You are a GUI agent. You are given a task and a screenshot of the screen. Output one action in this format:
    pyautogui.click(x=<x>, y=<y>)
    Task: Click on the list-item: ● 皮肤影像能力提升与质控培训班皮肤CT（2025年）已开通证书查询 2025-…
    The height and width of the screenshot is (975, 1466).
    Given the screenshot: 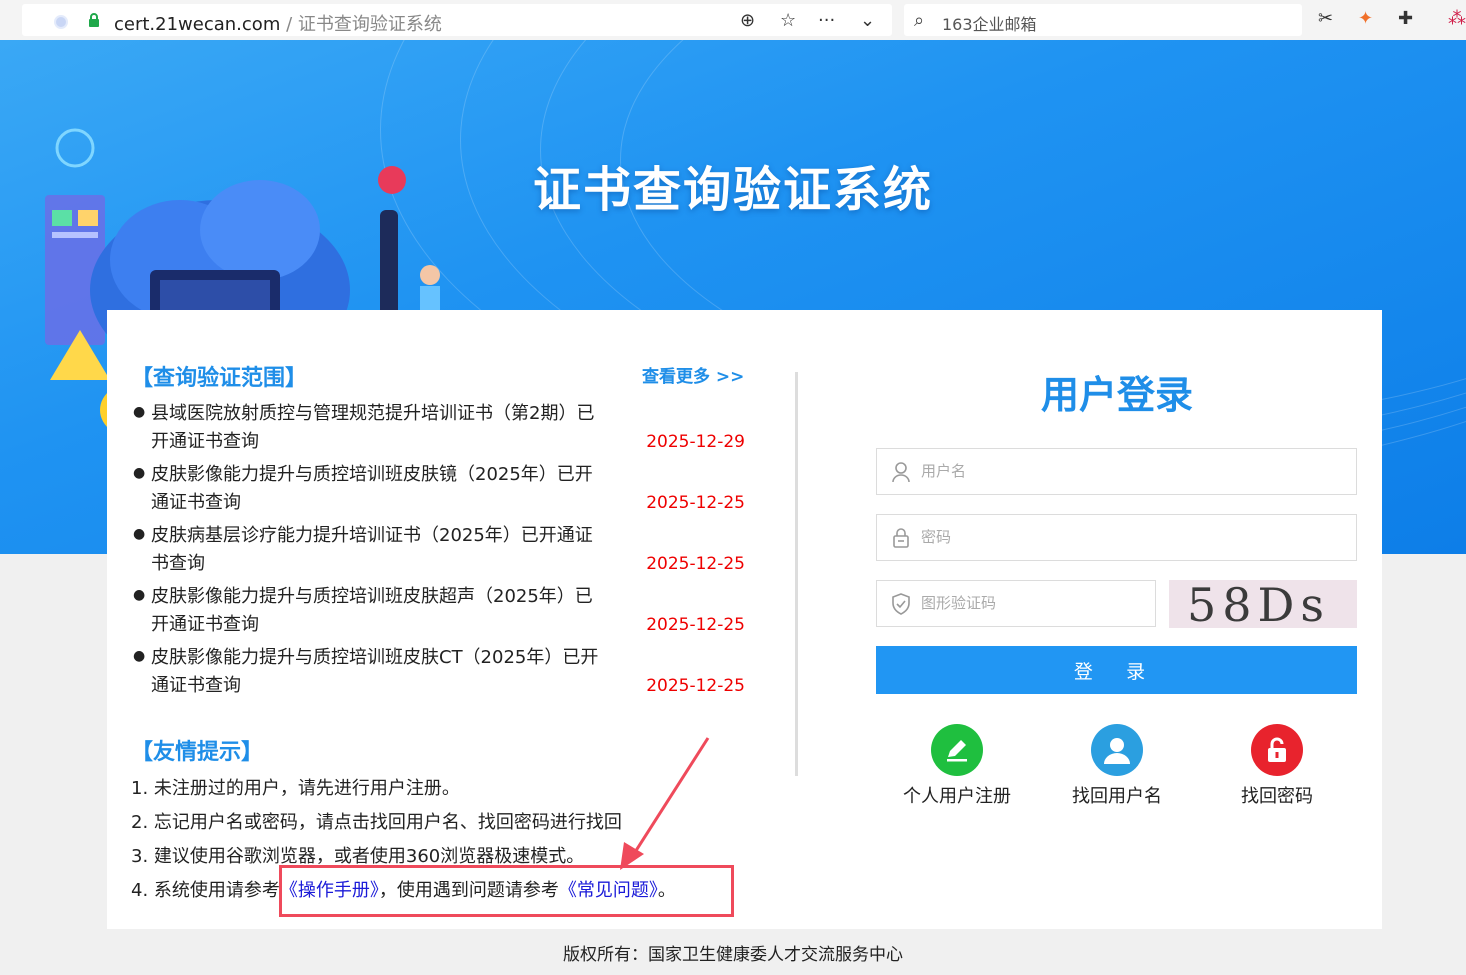 What is the action you would take?
    pyautogui.click(x=441, y=674)
    